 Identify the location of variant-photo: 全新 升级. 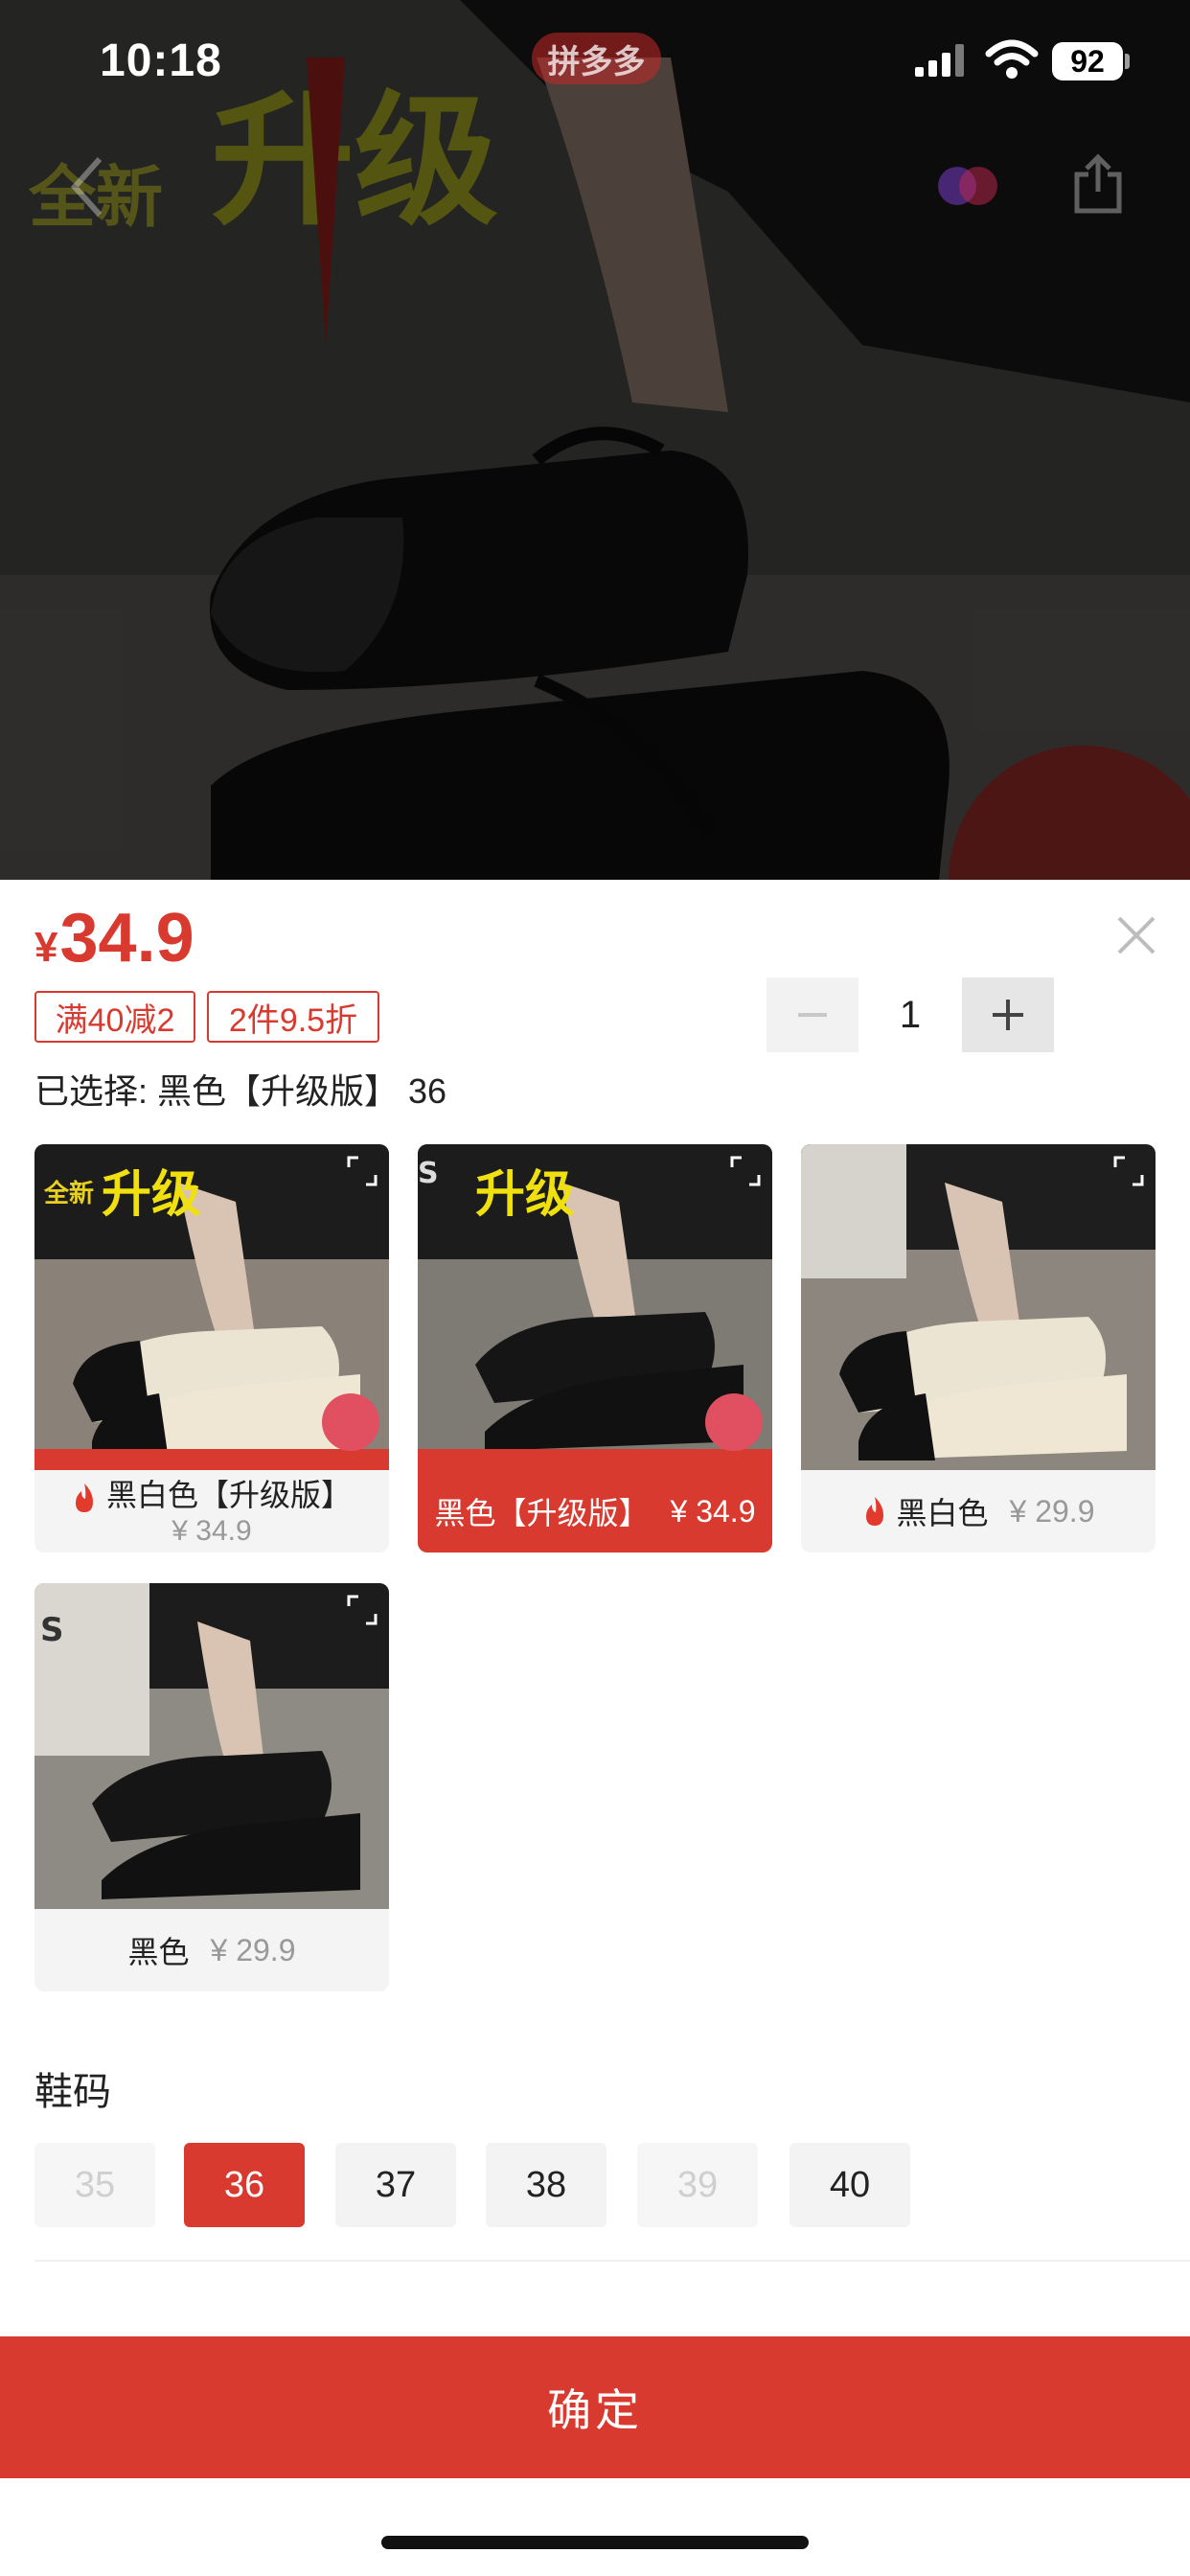
(212, 1307).